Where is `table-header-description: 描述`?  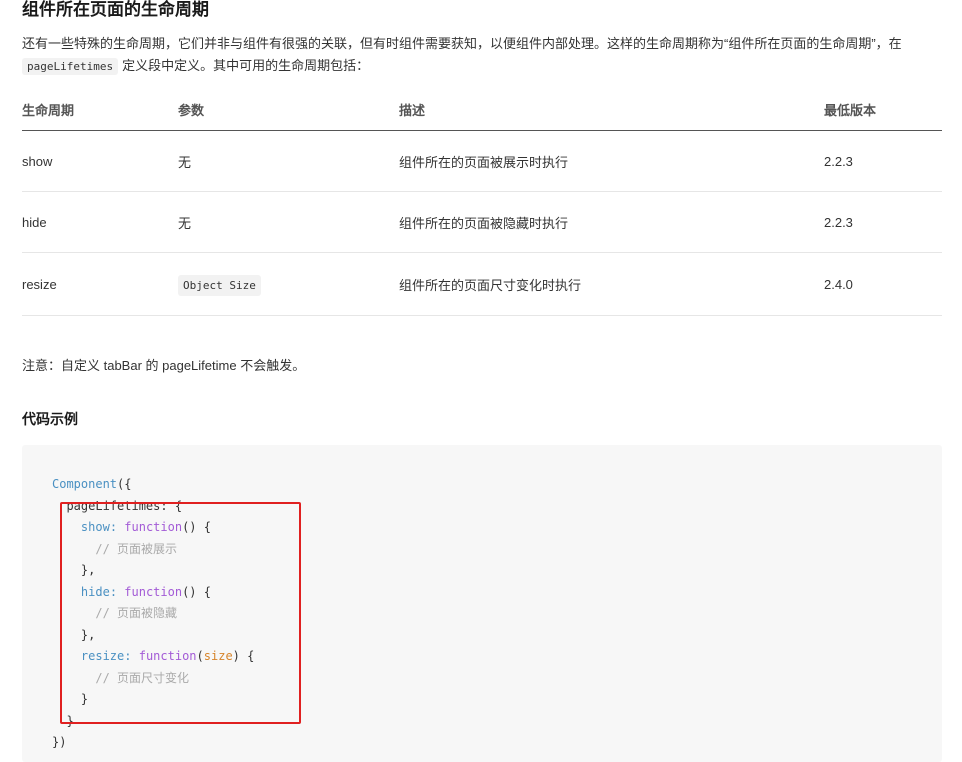
table-header-description: 描述 is located at coordinates (611, 109).